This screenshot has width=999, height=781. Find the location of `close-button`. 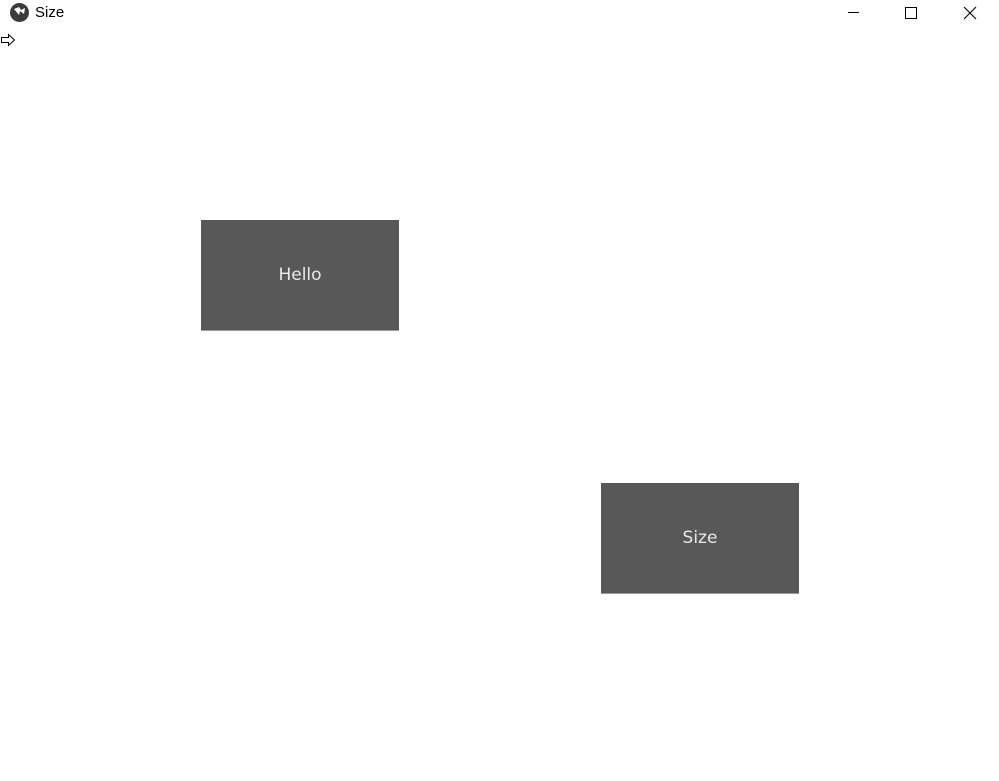

close-button is located at coordinates (969, 13).